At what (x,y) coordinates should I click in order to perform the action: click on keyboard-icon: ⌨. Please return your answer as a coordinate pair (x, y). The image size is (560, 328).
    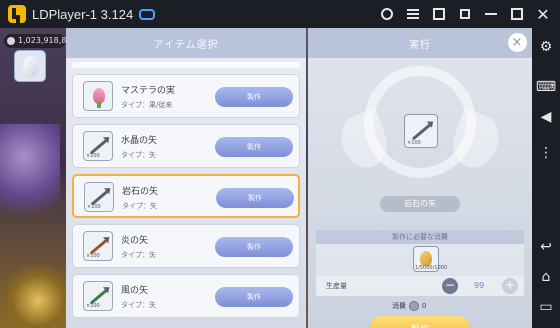
    Looking at the image, I should click on (546, 87).